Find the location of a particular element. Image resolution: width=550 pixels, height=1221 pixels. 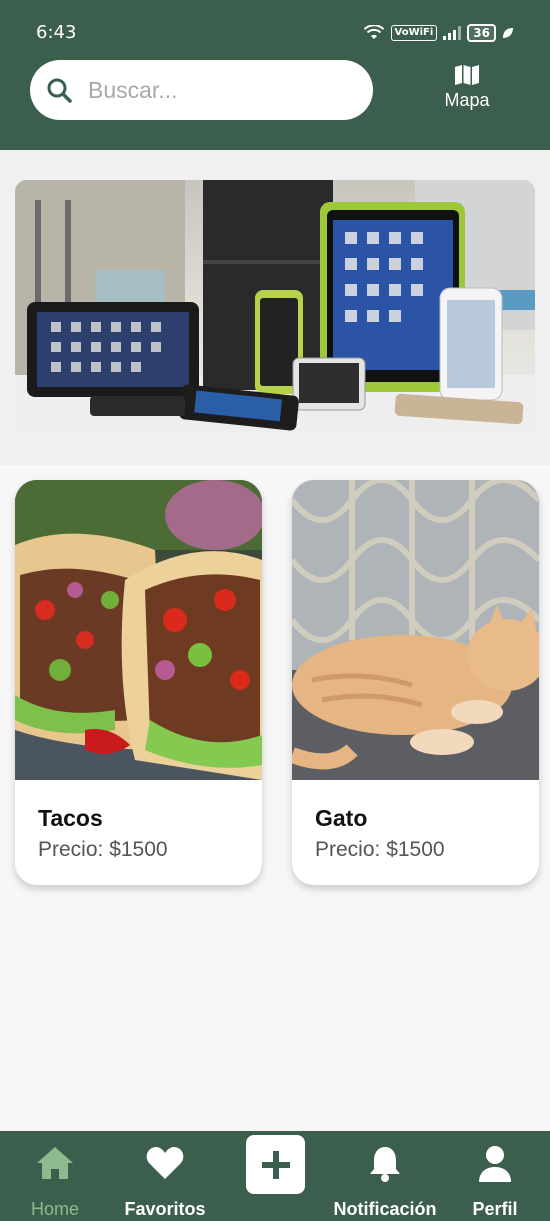

wifi-icon is located at coordinates (374, 33).